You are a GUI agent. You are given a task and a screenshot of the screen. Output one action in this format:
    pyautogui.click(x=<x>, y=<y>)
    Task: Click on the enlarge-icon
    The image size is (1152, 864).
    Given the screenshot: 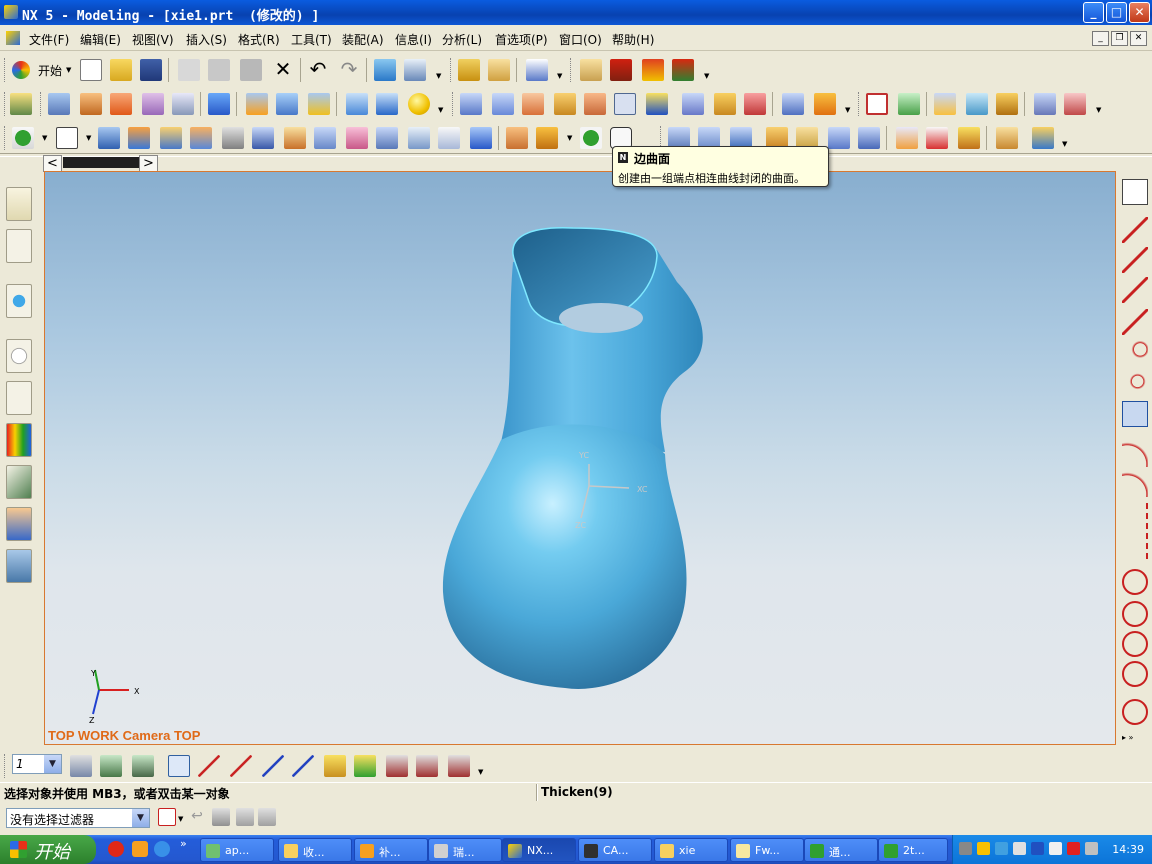 What is the action you would take?
    pyautogui.click(x=869, y=138)
    